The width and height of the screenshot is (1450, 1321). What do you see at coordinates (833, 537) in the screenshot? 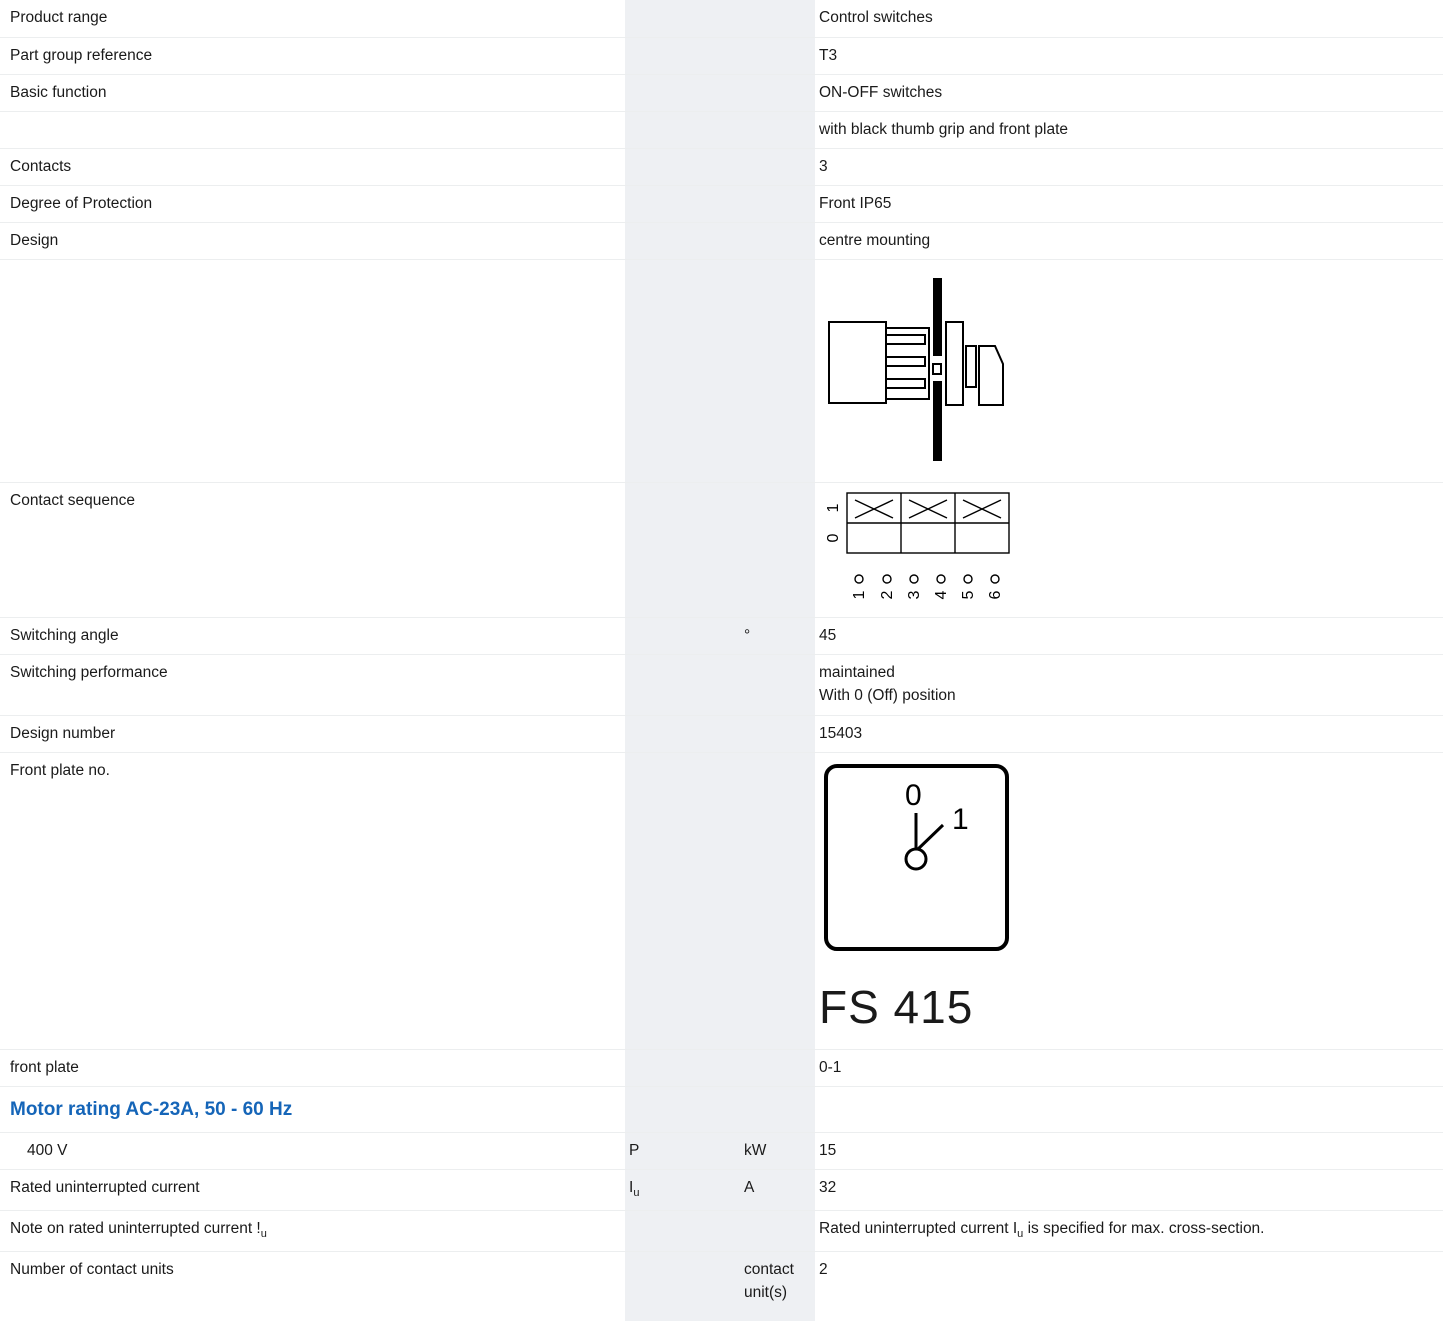
I see `position-label-0: 0` at bounding box center [833, 537].